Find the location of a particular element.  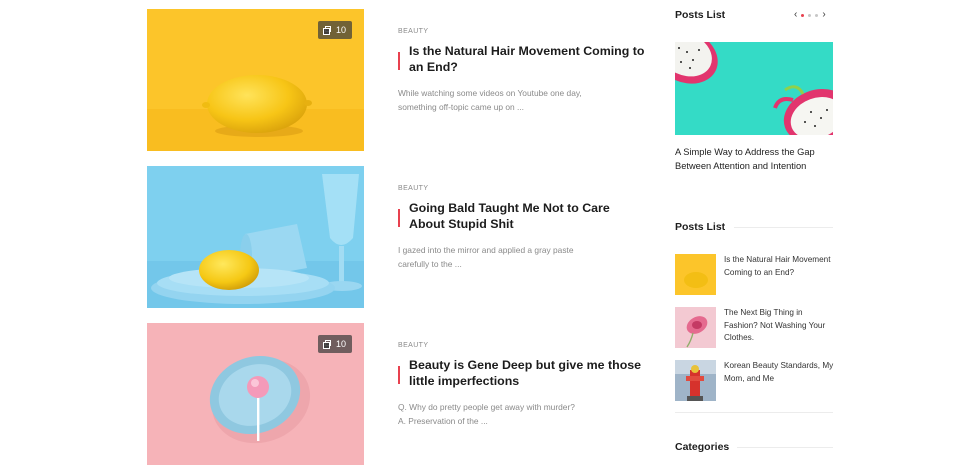

featured-post-image is located at coordinates (754, 88).